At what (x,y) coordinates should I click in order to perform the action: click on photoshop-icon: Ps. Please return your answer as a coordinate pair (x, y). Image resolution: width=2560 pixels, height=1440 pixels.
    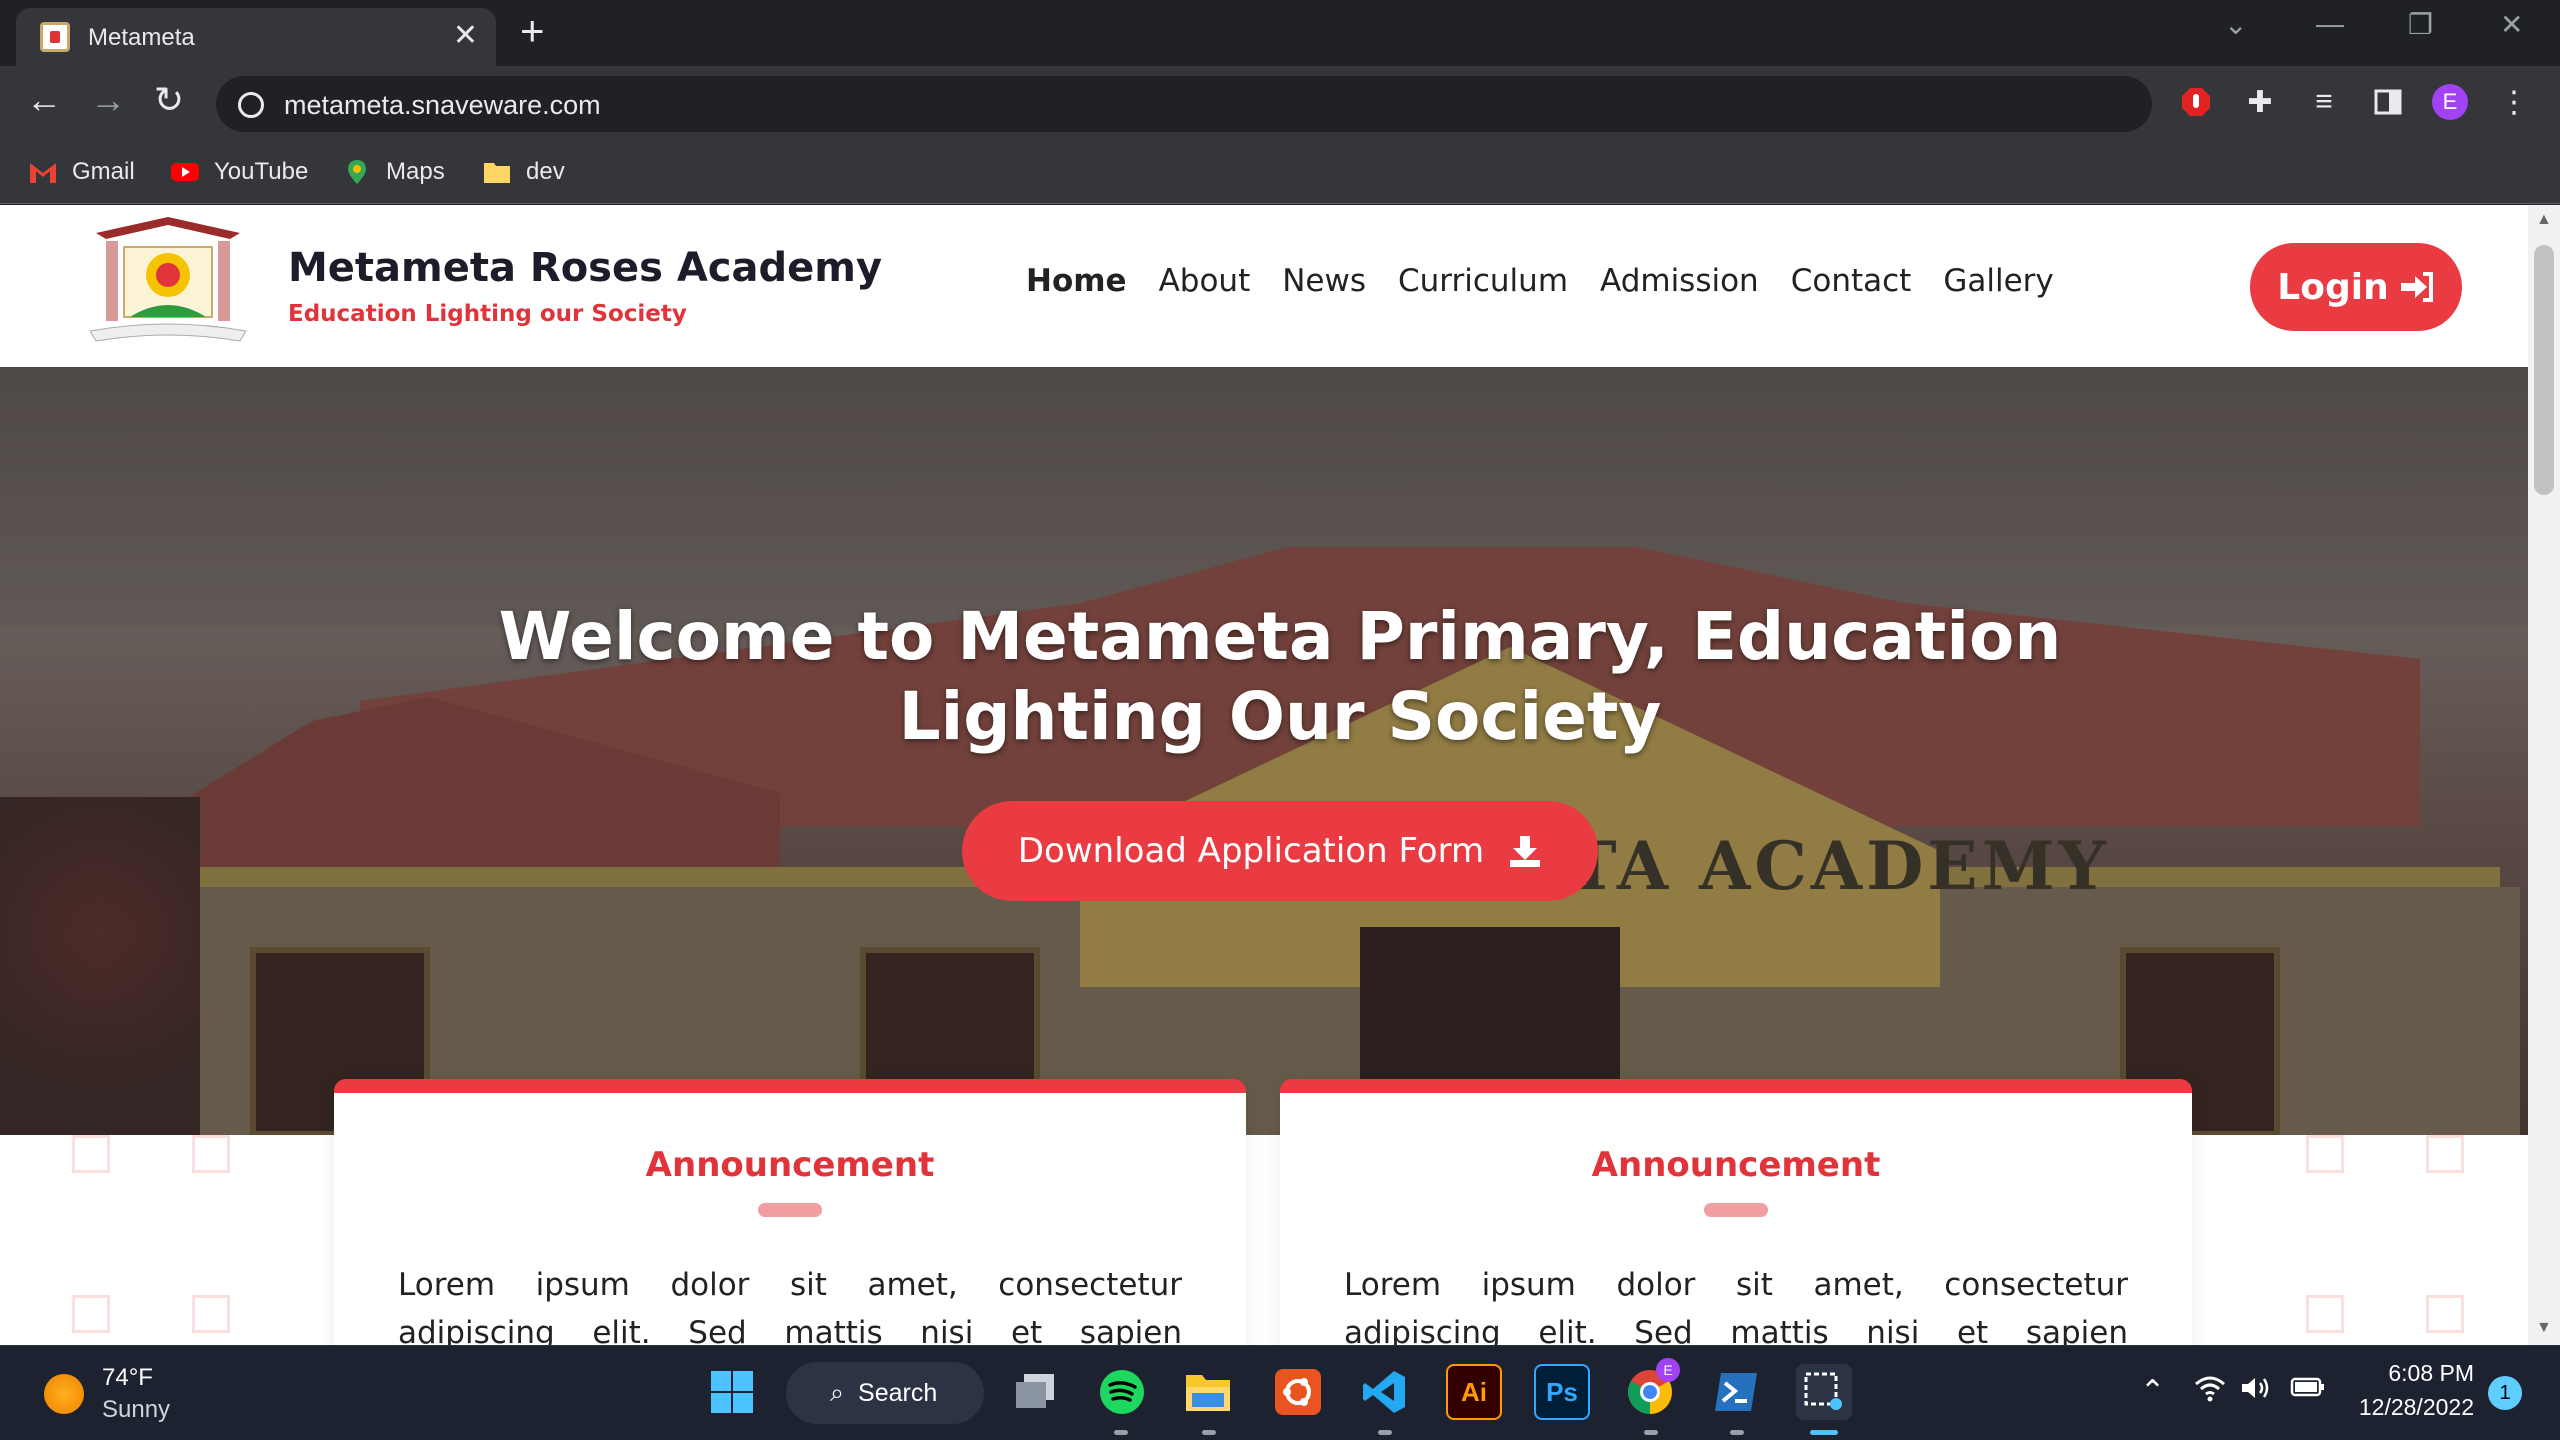
    Looking at the image, I should click on (1562, 1392).